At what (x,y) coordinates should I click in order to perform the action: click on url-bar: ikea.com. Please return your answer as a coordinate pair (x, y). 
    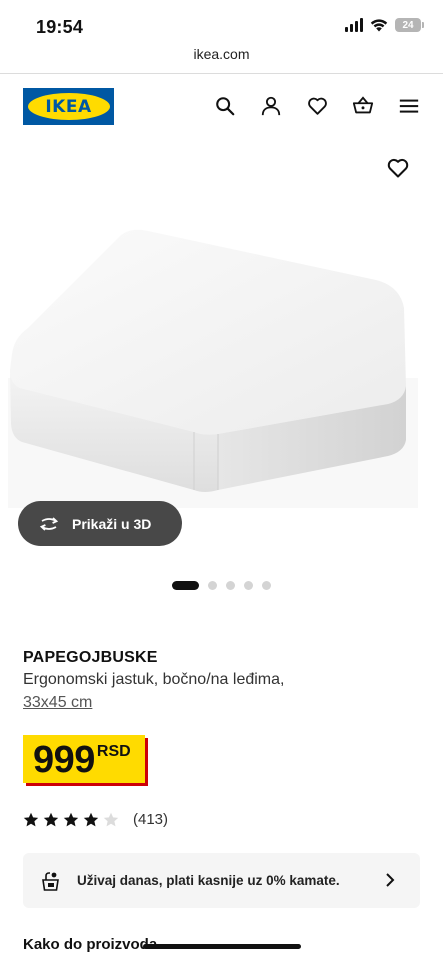
    Looking at the image, I should click on (221, 59).